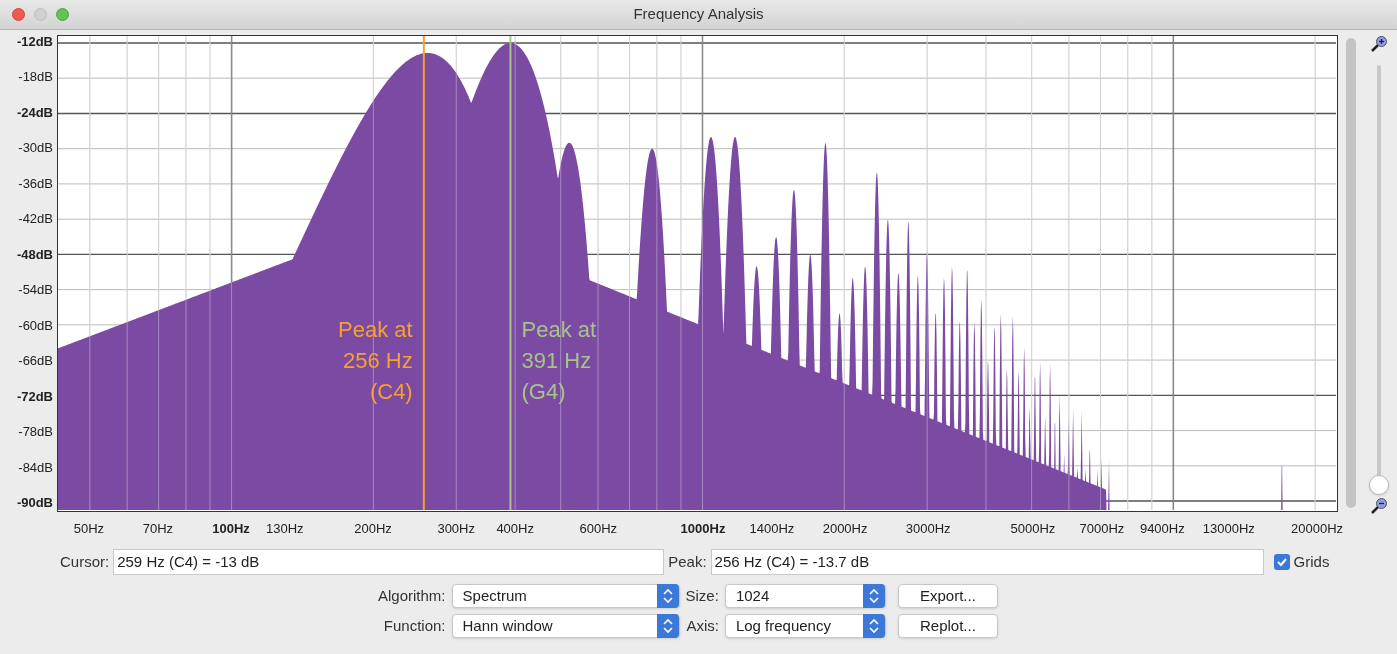 The image size is (1397, 654). Describe the element at coordinates (34, 112) in the screenshot. I see `y-axis-label: -24dB` at that location.